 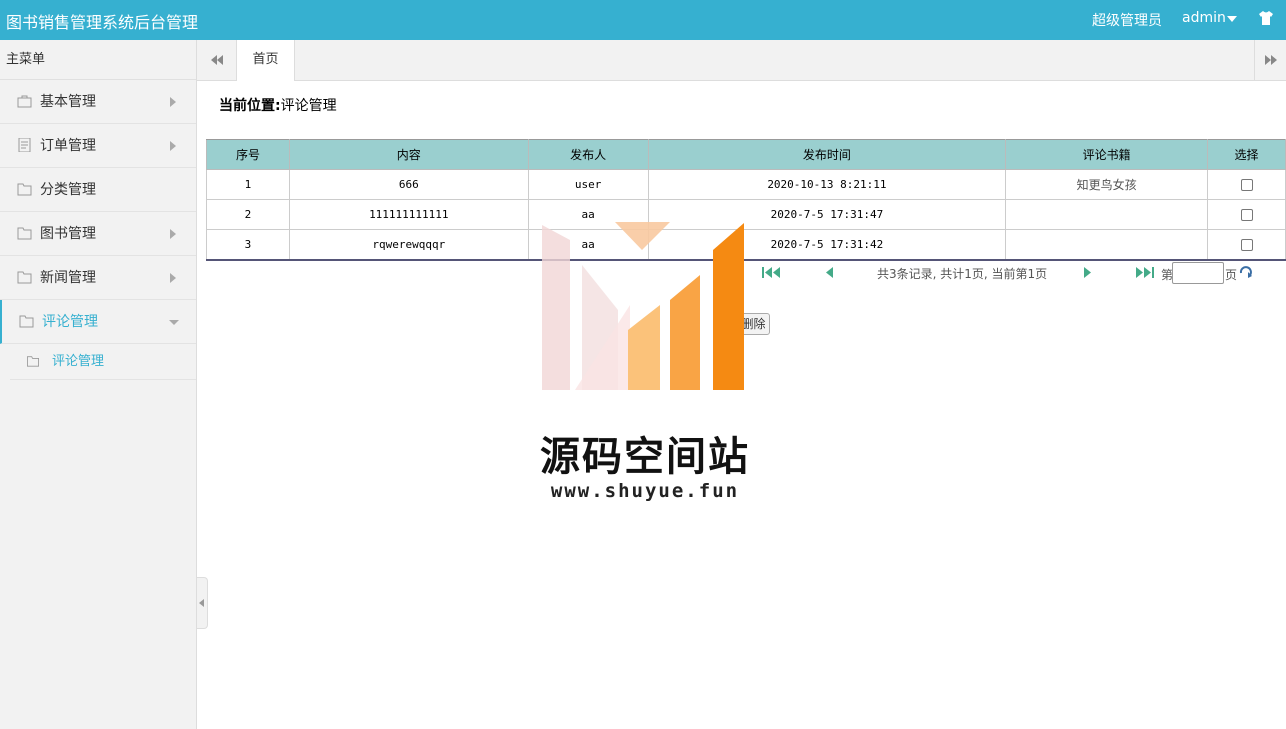 I want to click on cell-content: rqwerewqqqr, so click(x=408, y=245).